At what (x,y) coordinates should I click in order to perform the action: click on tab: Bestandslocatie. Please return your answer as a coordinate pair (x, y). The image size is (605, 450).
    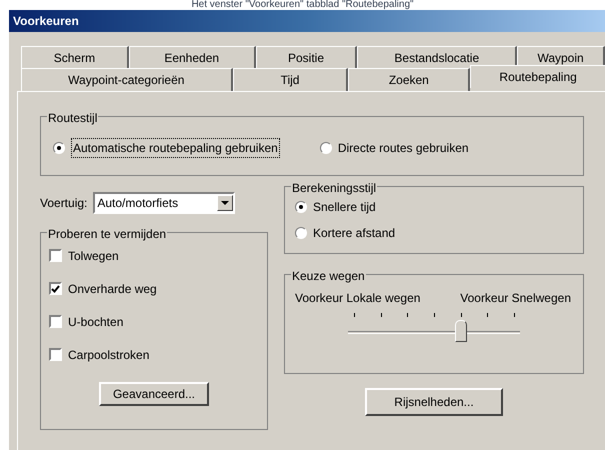
    Looking at the image, I should click on (437, 57).